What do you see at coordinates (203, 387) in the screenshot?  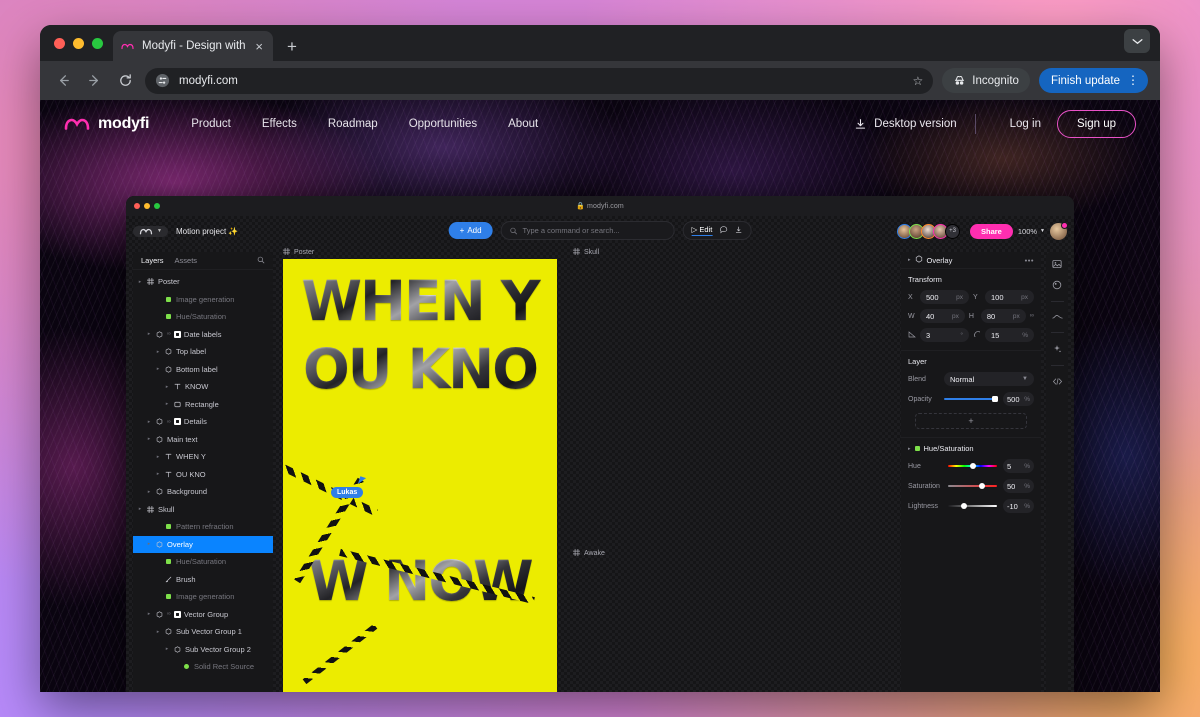 I see `layer-row: ▸ KNOW` at bounding box center [203, 387].